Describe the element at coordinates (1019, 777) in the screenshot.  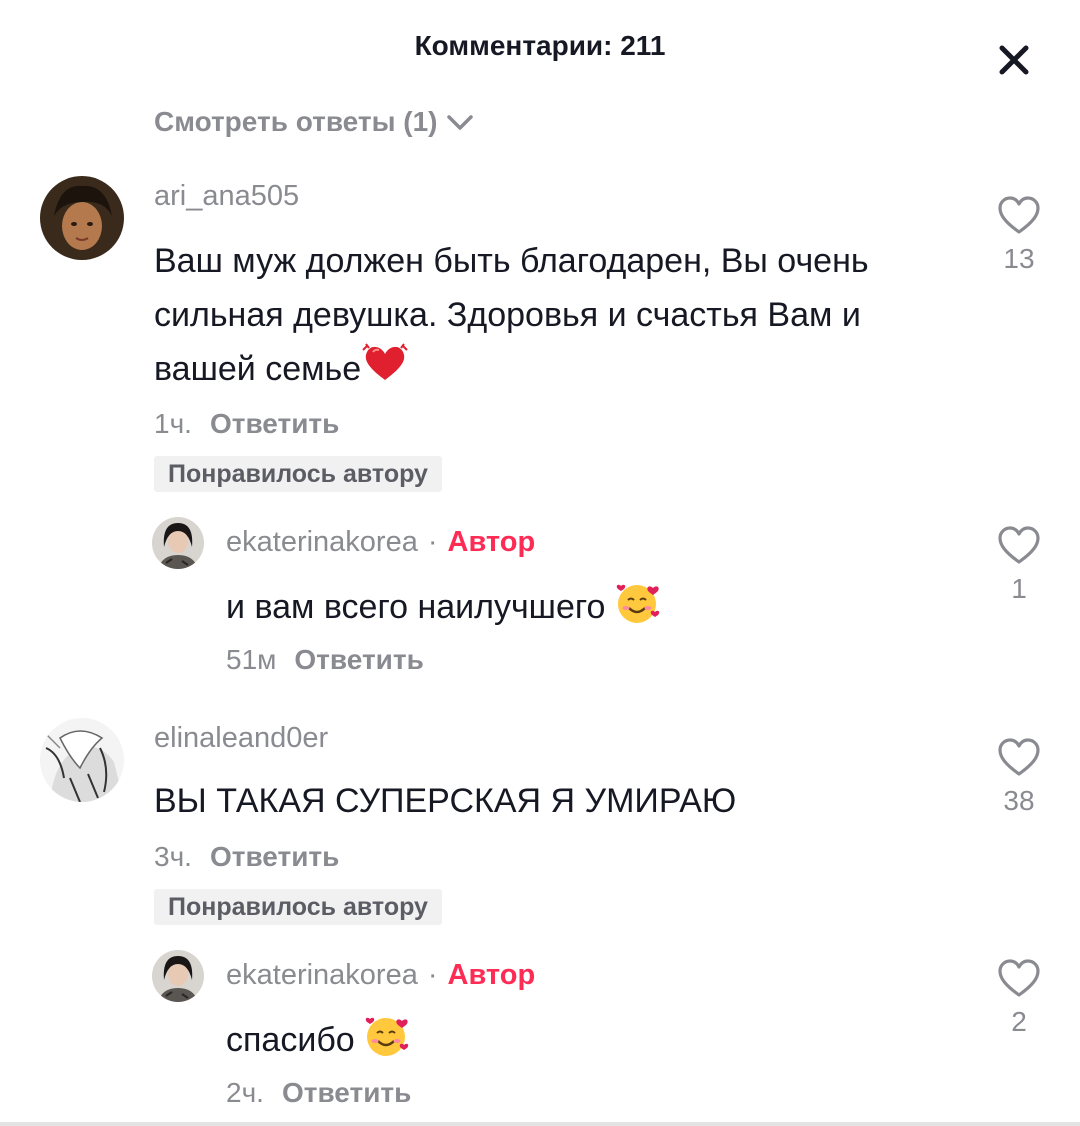
I see `like-button: 38` at that location.